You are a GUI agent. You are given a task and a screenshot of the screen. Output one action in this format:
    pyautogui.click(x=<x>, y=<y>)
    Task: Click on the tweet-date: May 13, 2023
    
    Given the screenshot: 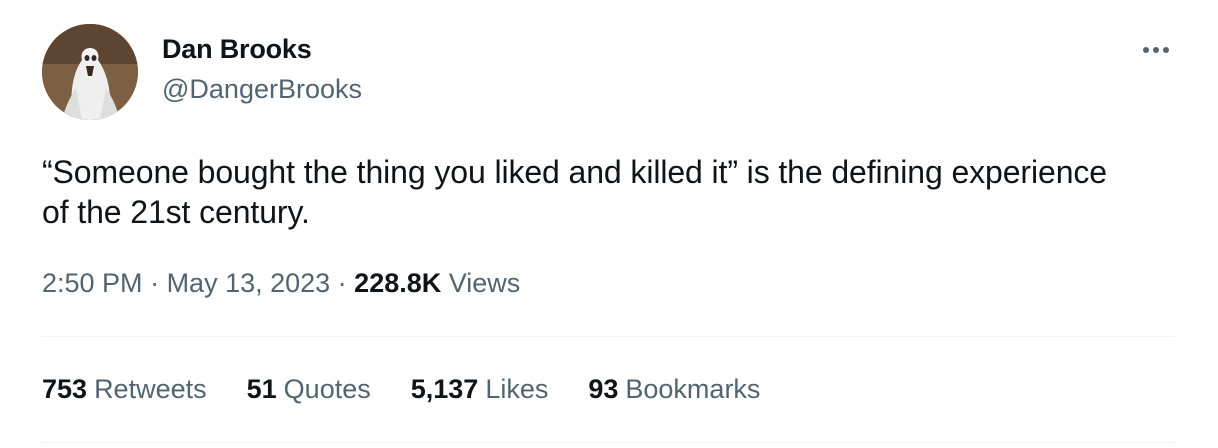 What is the action you would take?
    pyautogui.click(x=249, y=283)
    